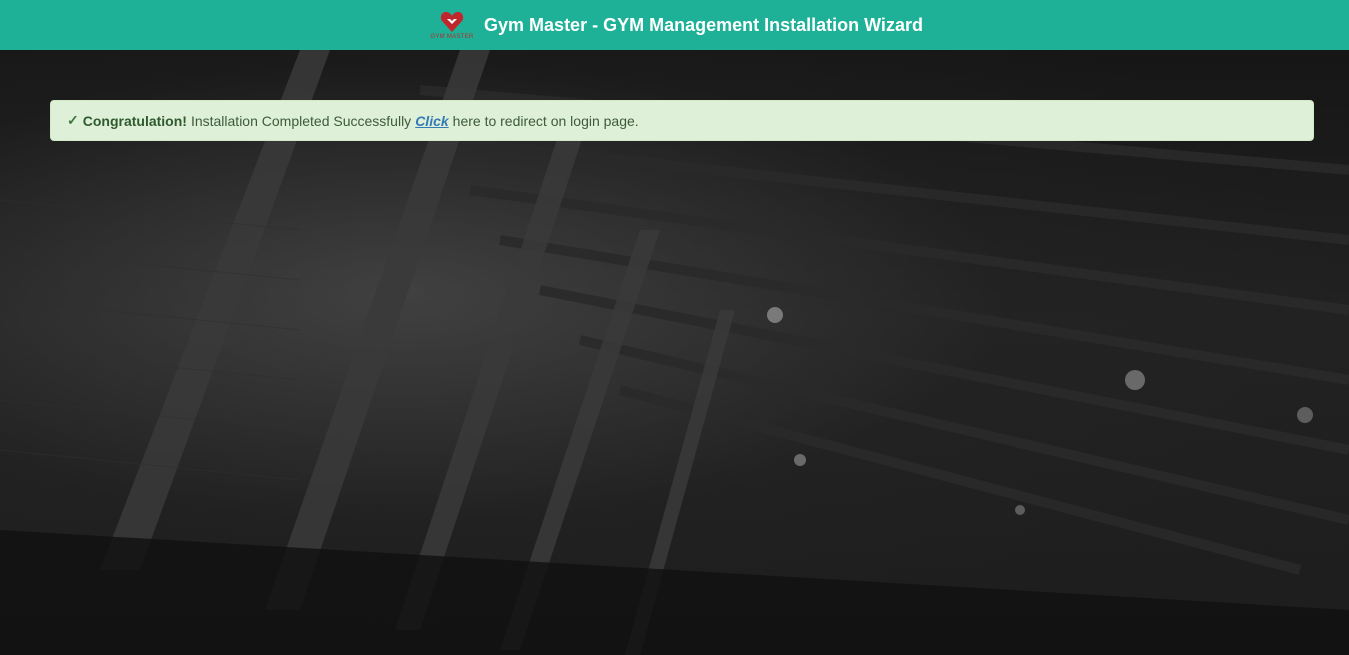 Image resolution: width=1349 pixels, height=655 pixels. I want to click on logo-caption: GYM MASTER, so click(452, 36).